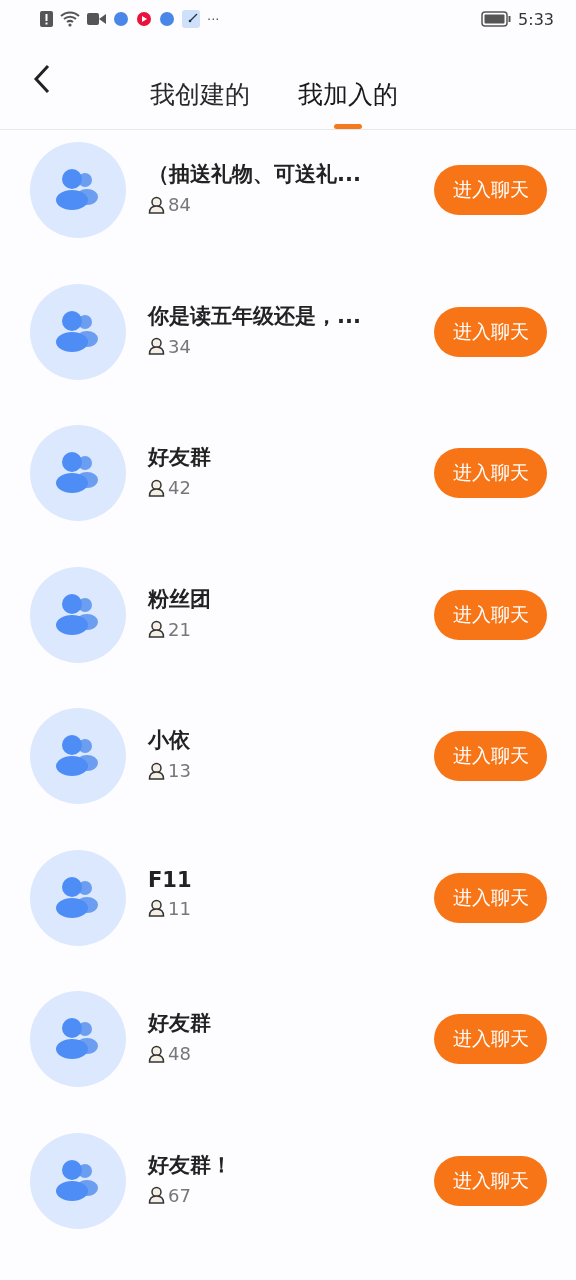  What do you see at coordinates (179, 908) in the screenshot?
I see `member-count: 11` at bounding box center [179, 908].